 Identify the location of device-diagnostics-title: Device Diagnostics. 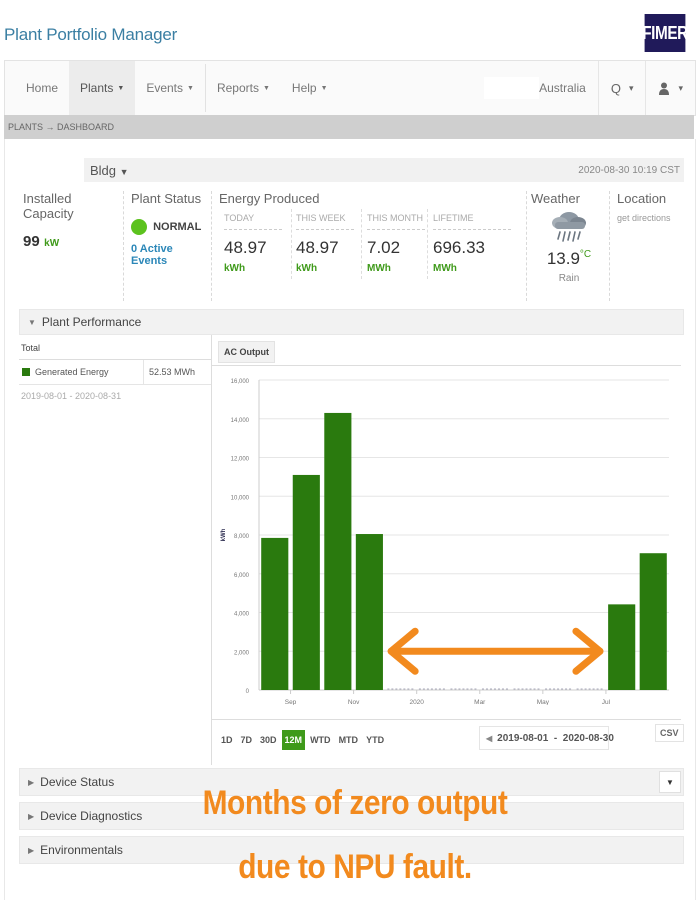
(91, 816).